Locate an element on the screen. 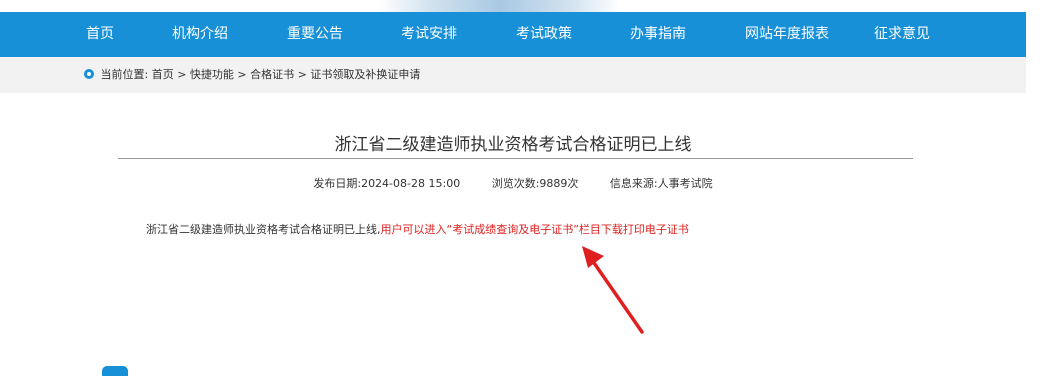 The height and width of the screenshot is (376, 1062). publish-date: 发布日期:2024-08-28 15:00 is located at coordinates (387, 183).